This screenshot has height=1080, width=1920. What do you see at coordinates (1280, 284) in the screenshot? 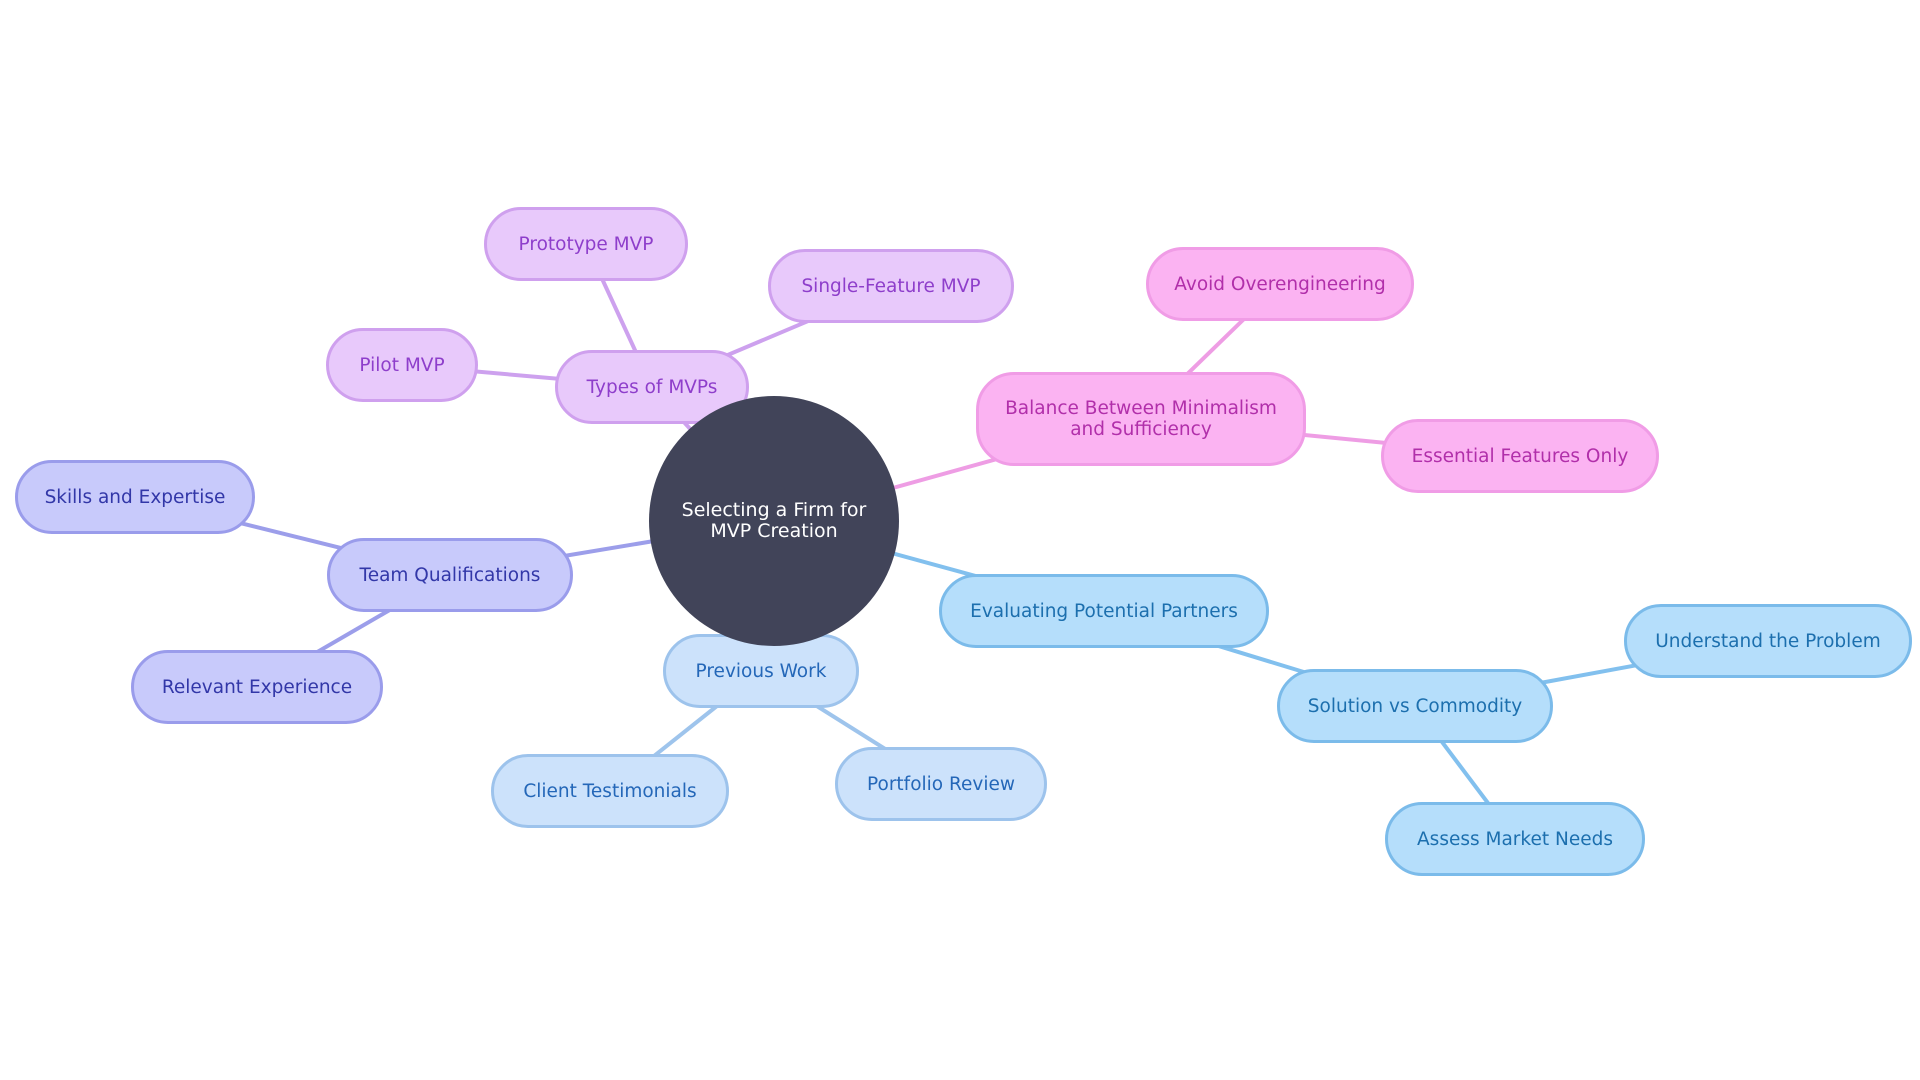
I see `node-avoid-overengineering: Avoid Overengineering` at bounding box center [1280, 284].